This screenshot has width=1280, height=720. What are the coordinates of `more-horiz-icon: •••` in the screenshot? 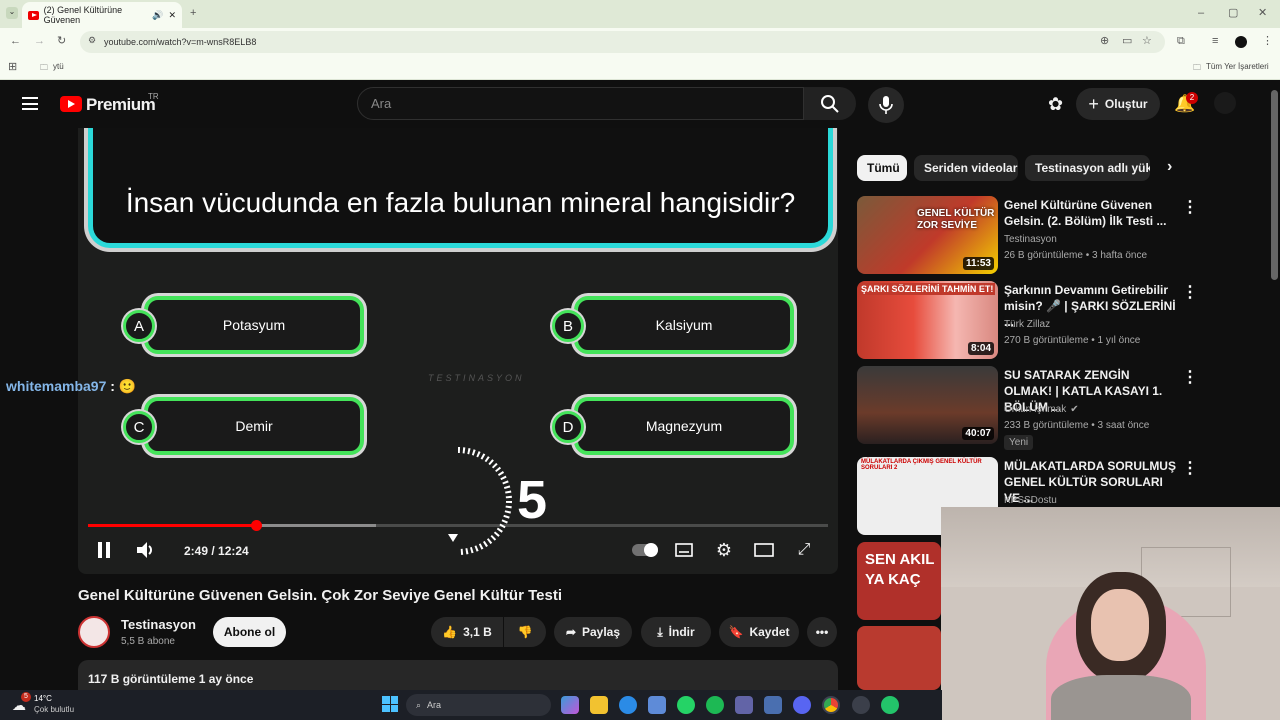 It's located at (822, 632).